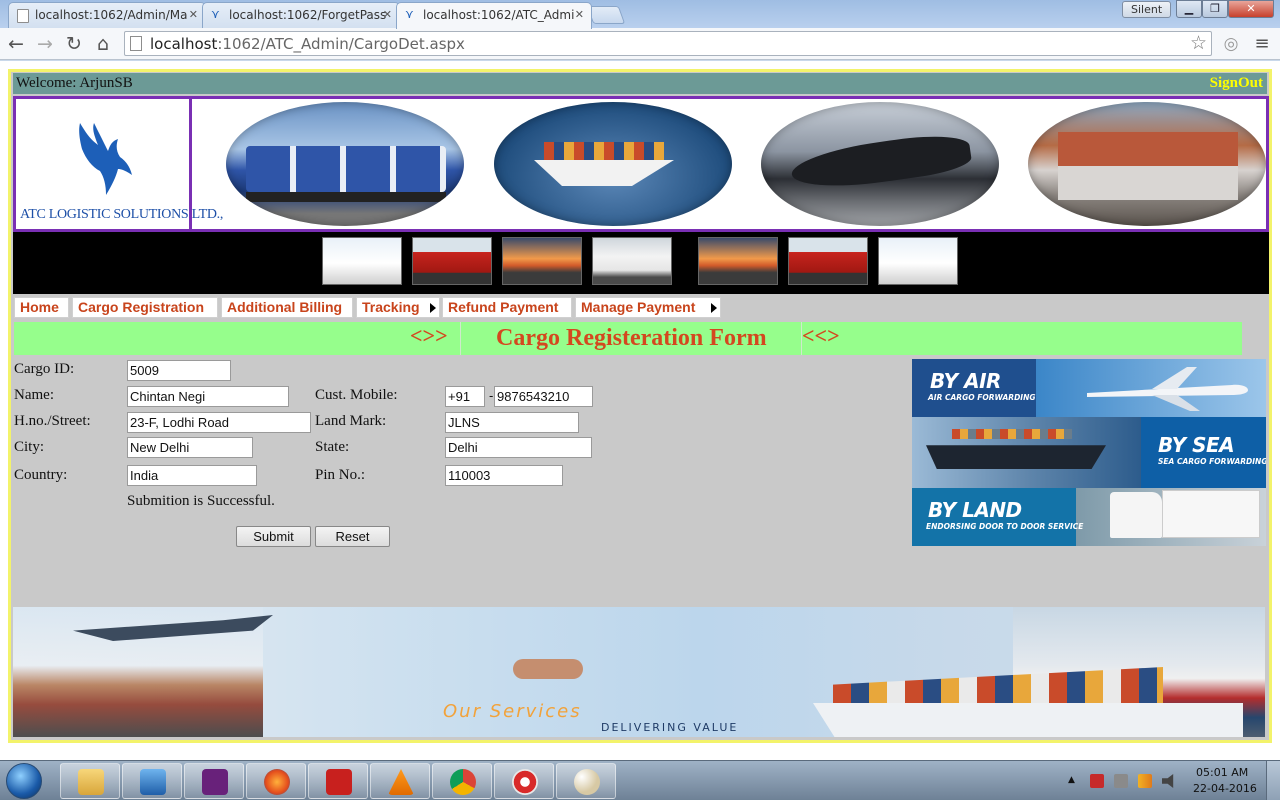 The image size is (1280, 800). I want to click on explorer-taskbar-button, so click(90, 781).